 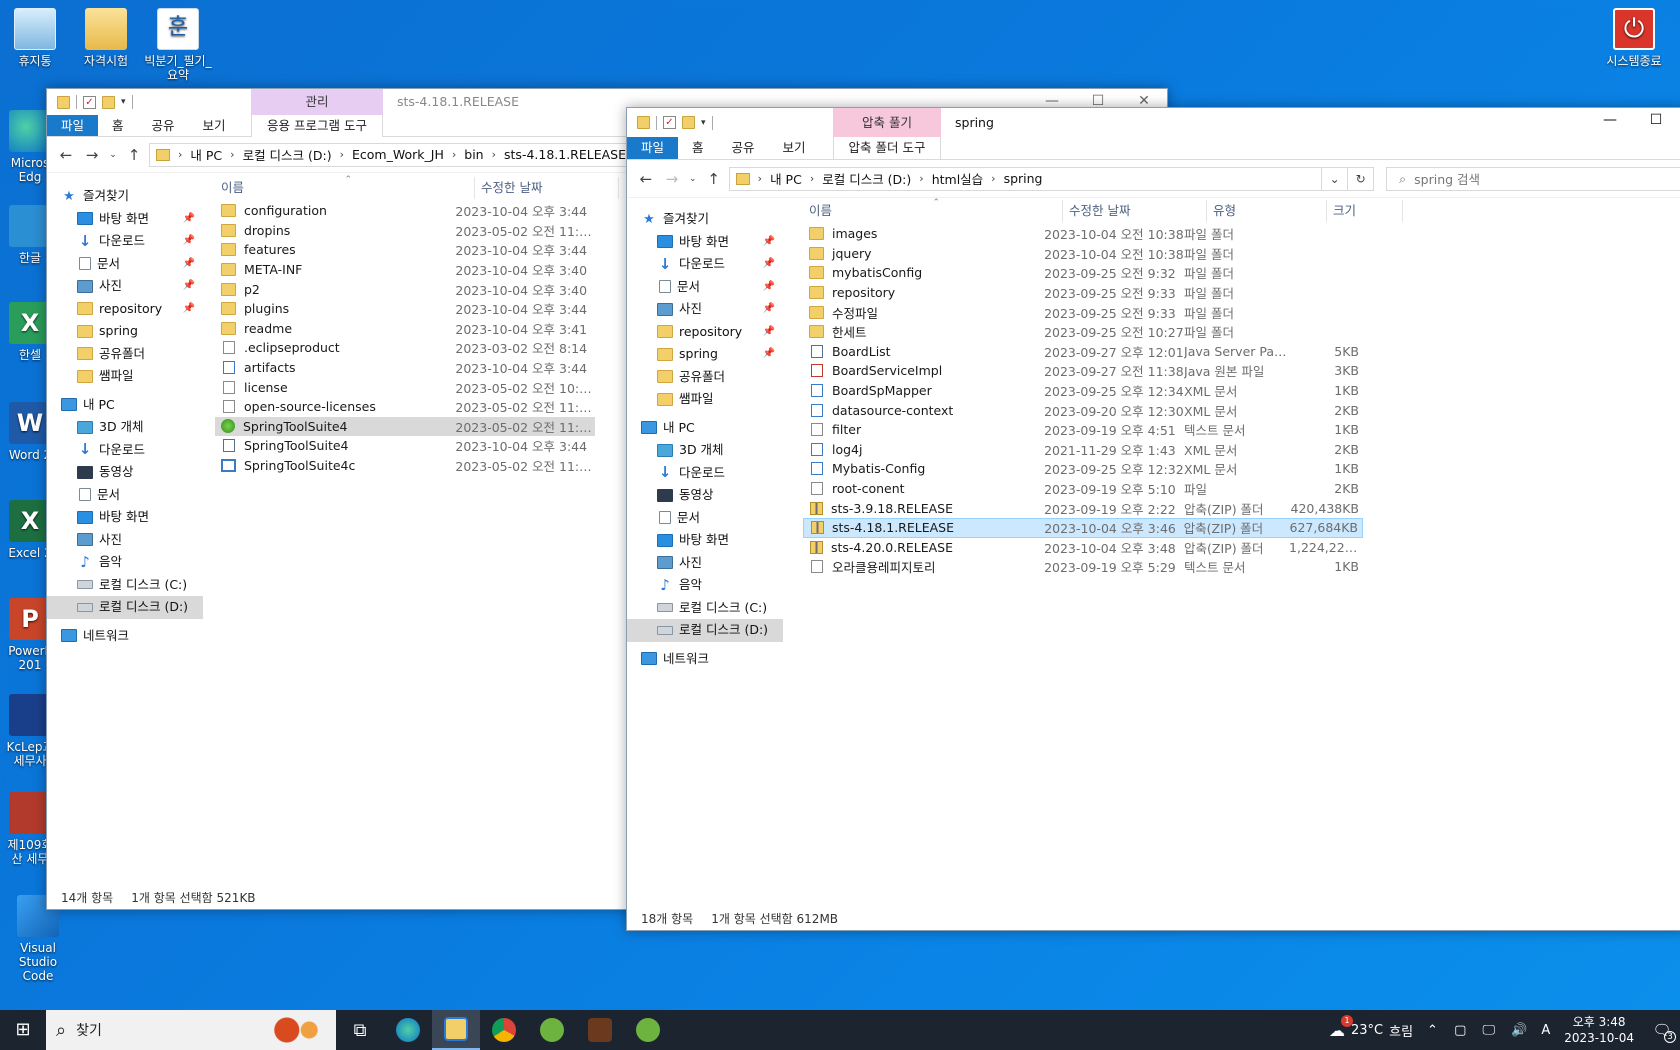 What do you see at coordinates (1083, 293) in the screenshot?
I see `file-row: repository 2023-09-25 오전 9:33 파일 폴더` at bounding box center [1083, 293].